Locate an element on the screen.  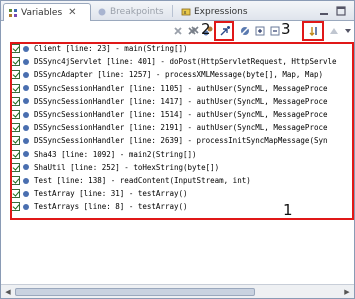
remove-breakpoint-icon is located at coordinates (178, 31).